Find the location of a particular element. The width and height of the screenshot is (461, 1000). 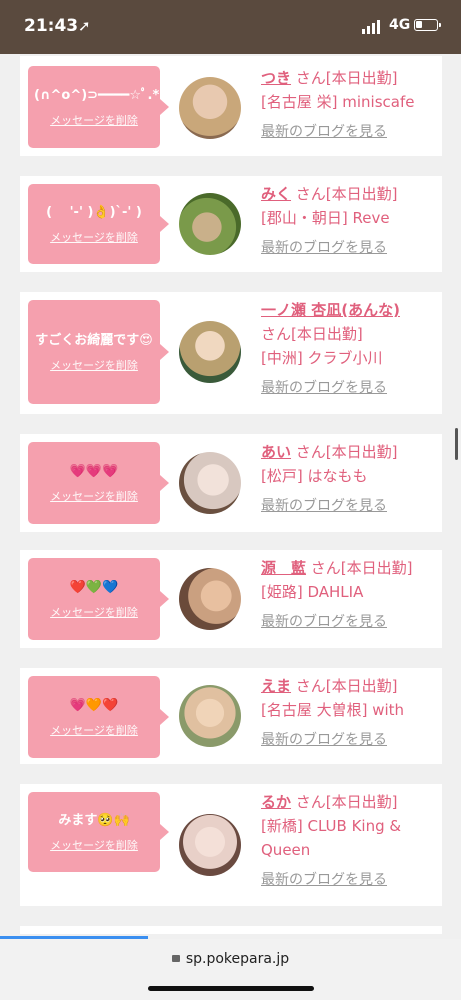

message-bubble: 💗💗💗 メッセージを削除 is located at coordinates (98, 483).